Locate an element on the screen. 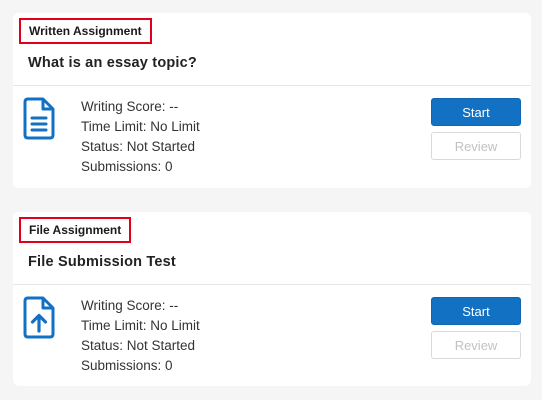 Image resolution: width=542 pixels, height=400 pixels. assignment-type-label: File Assignment is located at coordinates (75, 230).